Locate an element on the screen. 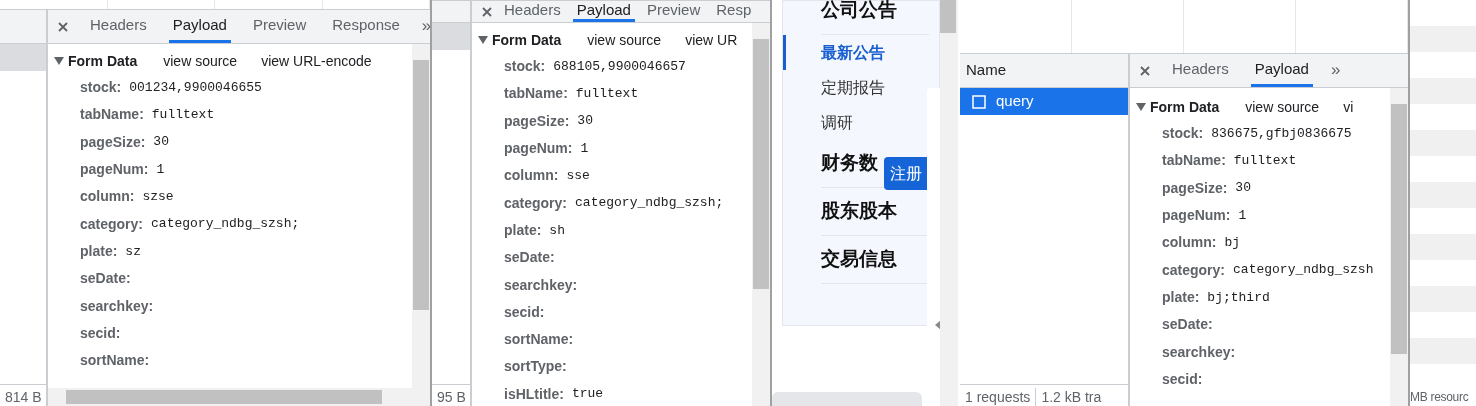 The width and height of the screenshot is (1476, 406). field-key: isHLtitle: is located at coordinates (534, 394).